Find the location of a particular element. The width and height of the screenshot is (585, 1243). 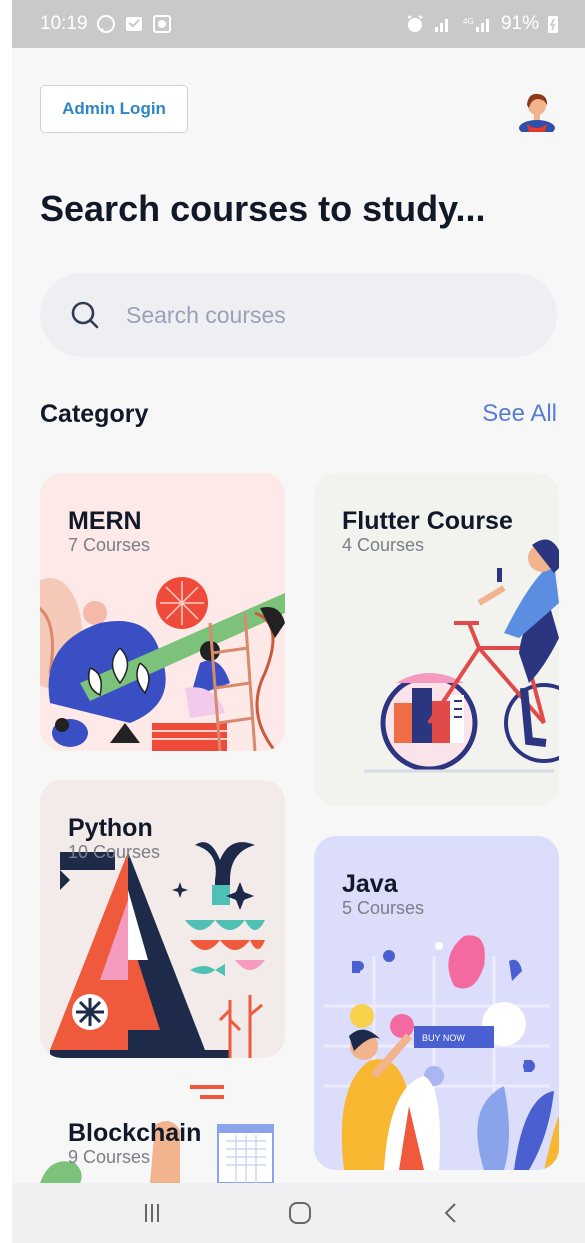

status-left: 10:19 is located at coordinates (106, 24).